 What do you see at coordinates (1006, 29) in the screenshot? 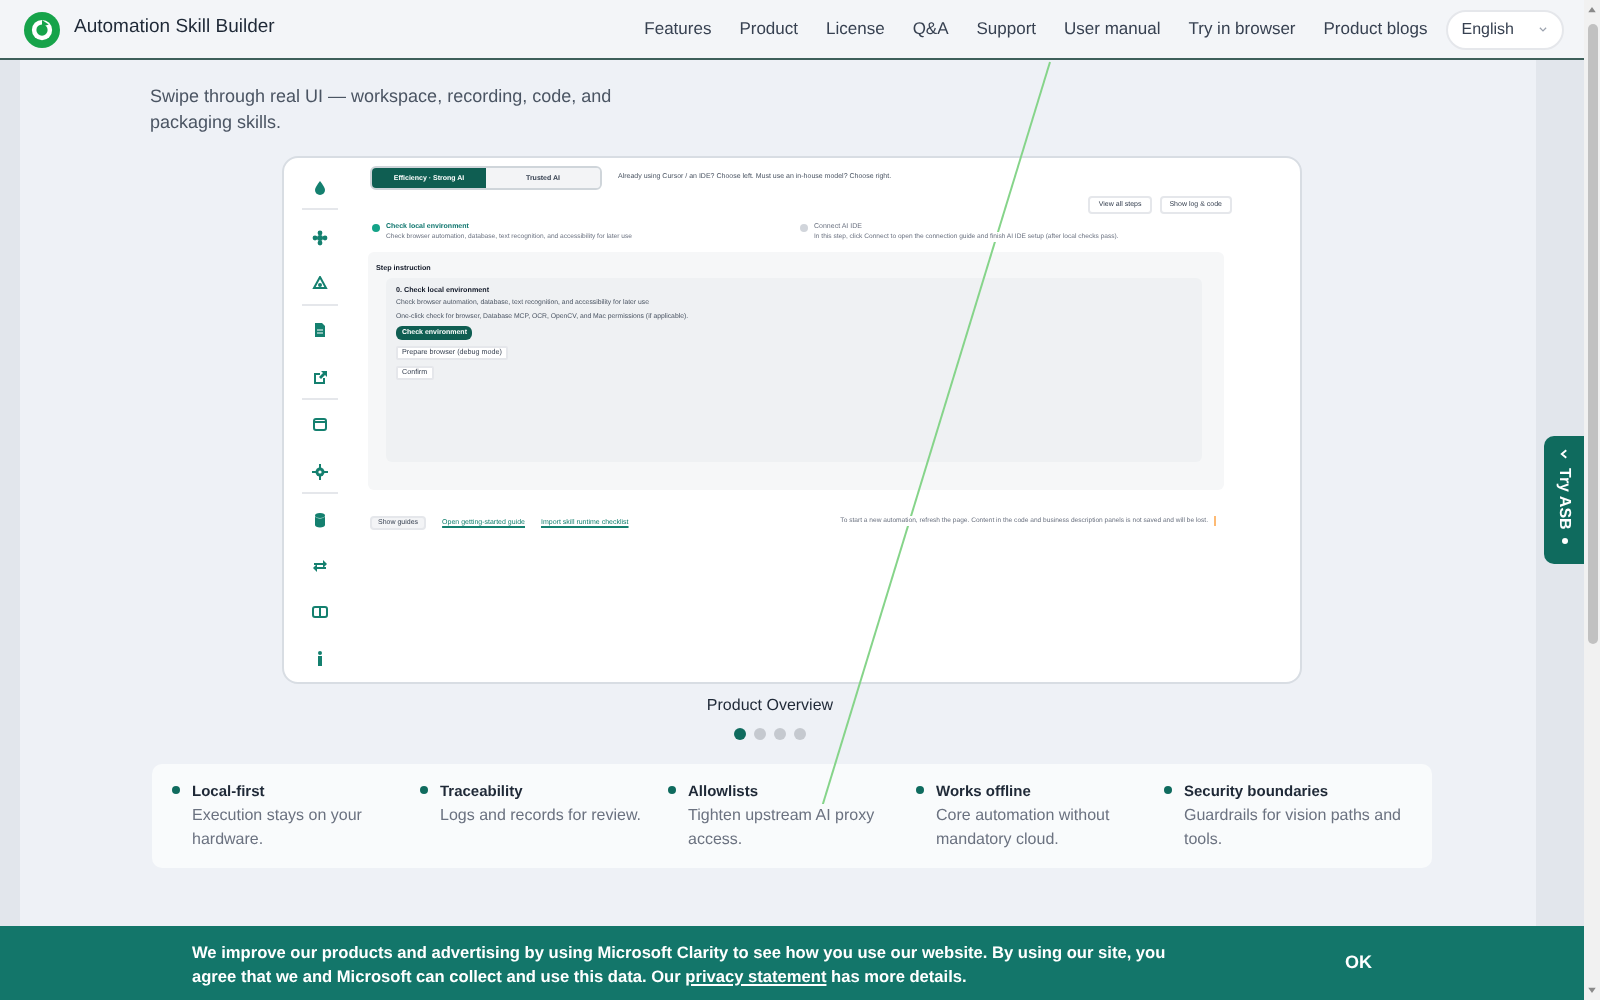
I see `nav-link: Support` at bounding box center [1006, 29].